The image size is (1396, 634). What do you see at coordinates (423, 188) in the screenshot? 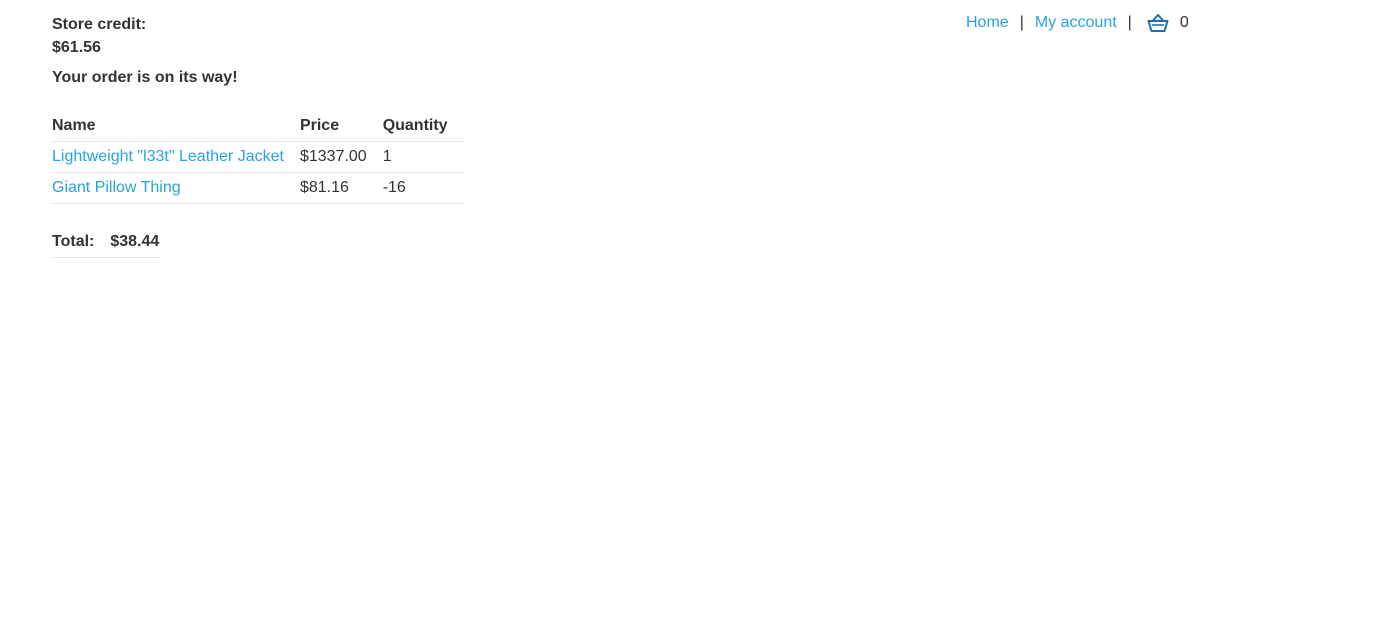
I see `item-quantity: -16` at bounding box center [423, 188].